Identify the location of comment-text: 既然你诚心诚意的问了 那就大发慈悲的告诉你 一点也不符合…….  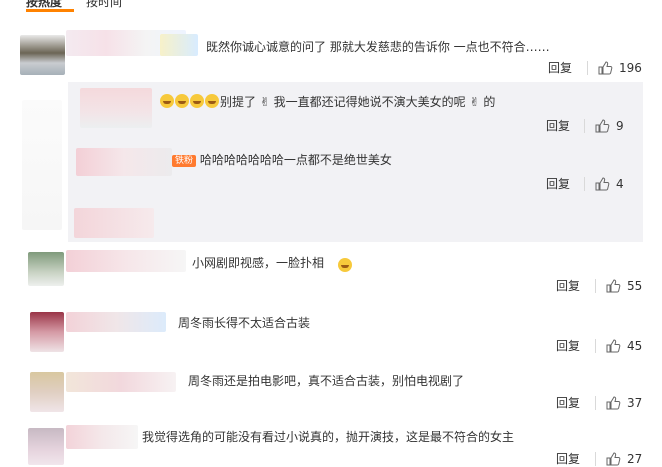
(378, 47).